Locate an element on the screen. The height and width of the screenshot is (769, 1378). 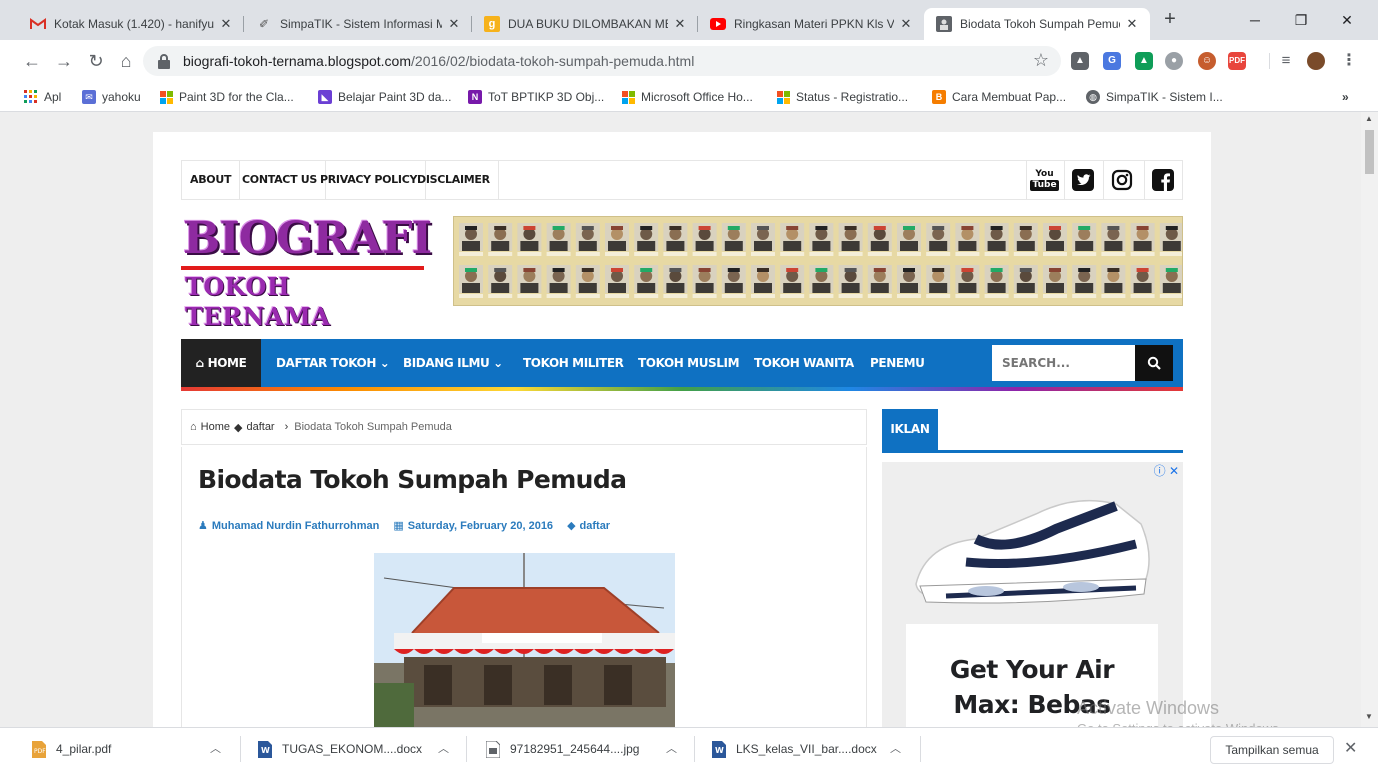
scroll-down-arrow-icon: ▼ is located at coordinates (1369, 716).